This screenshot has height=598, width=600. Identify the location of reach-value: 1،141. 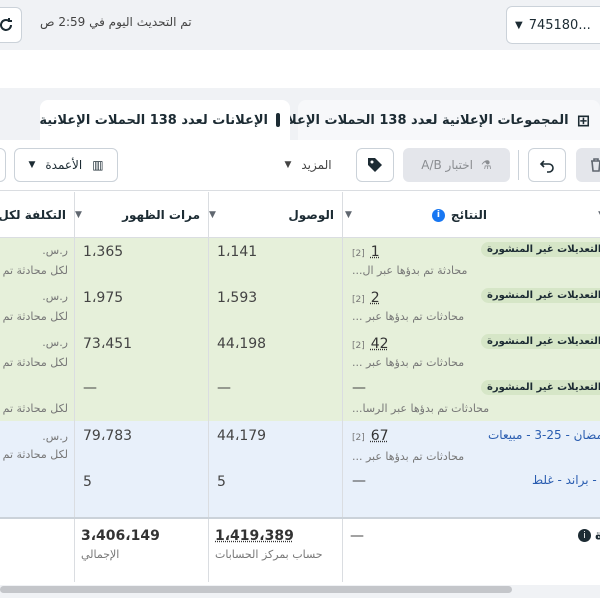
(237, 252).